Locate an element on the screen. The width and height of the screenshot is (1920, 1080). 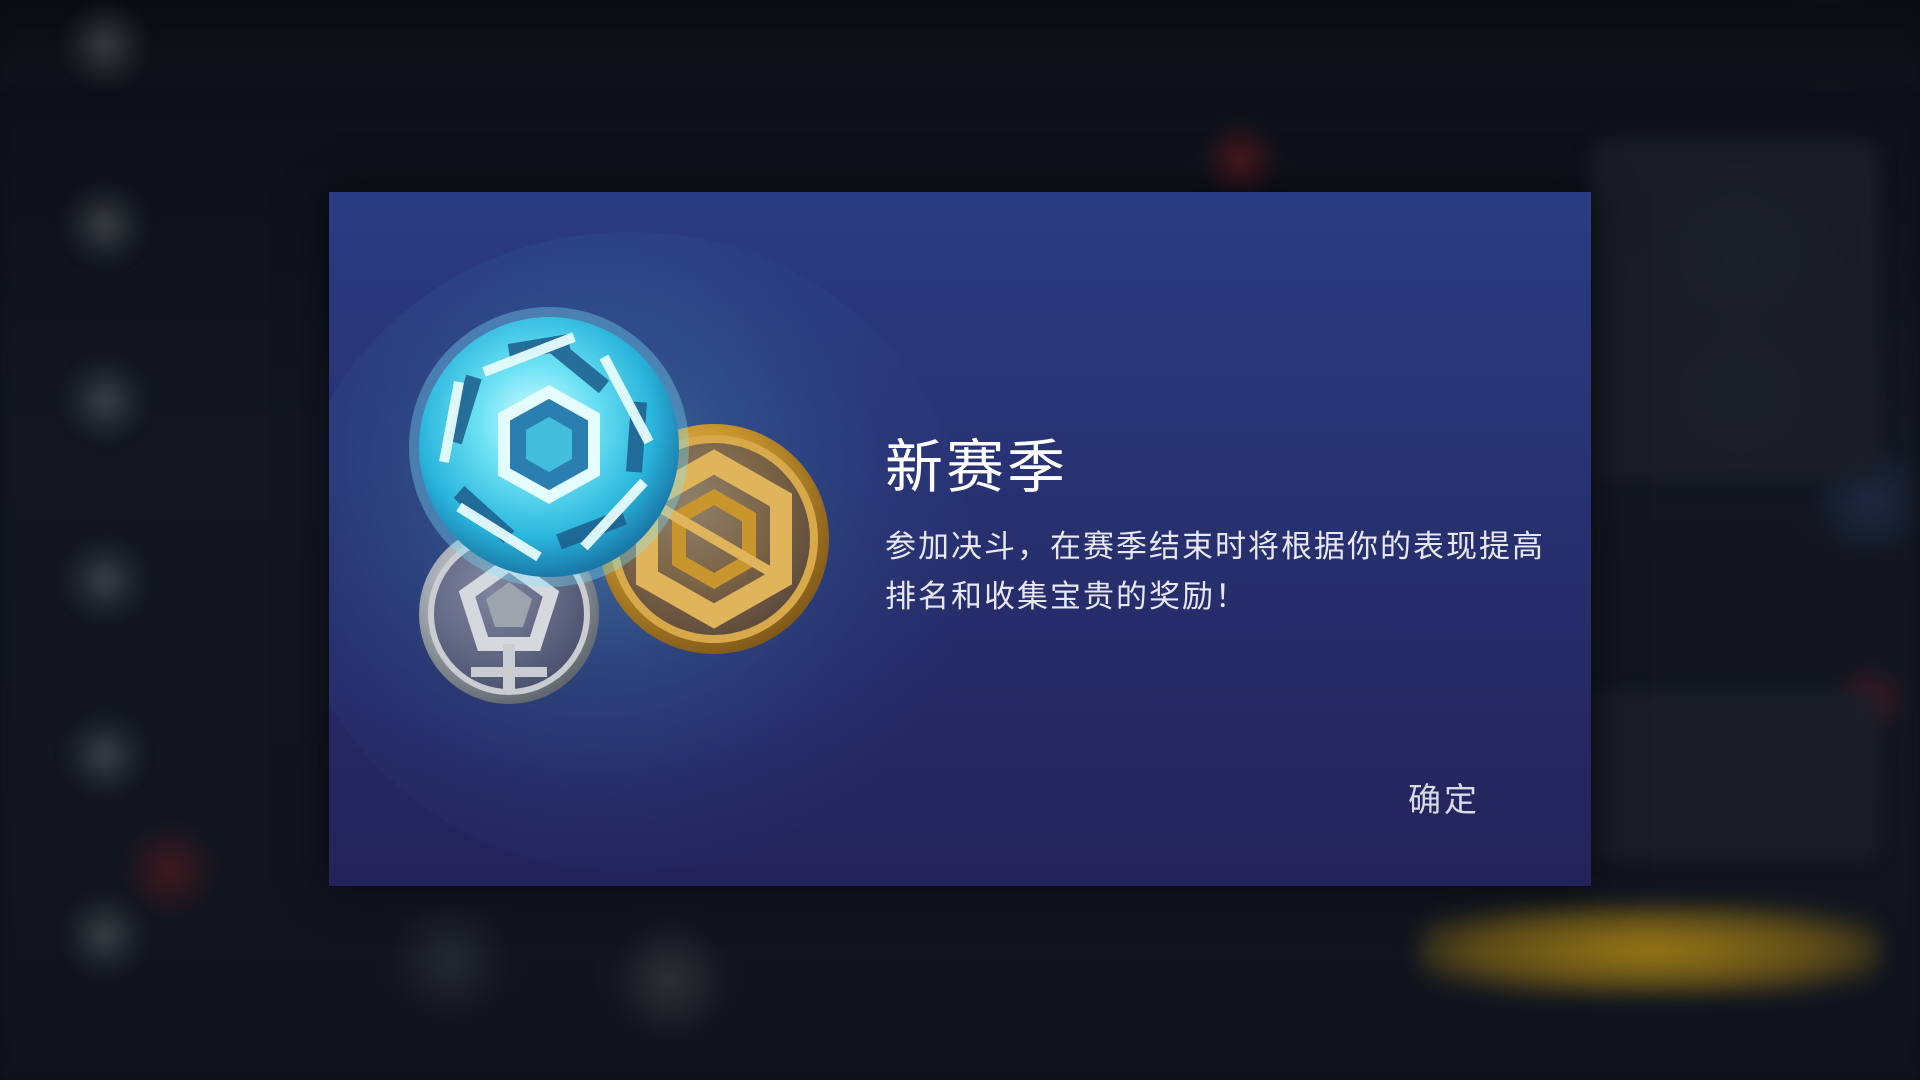
blurred-top-bar is located at coordinates (960, 42).